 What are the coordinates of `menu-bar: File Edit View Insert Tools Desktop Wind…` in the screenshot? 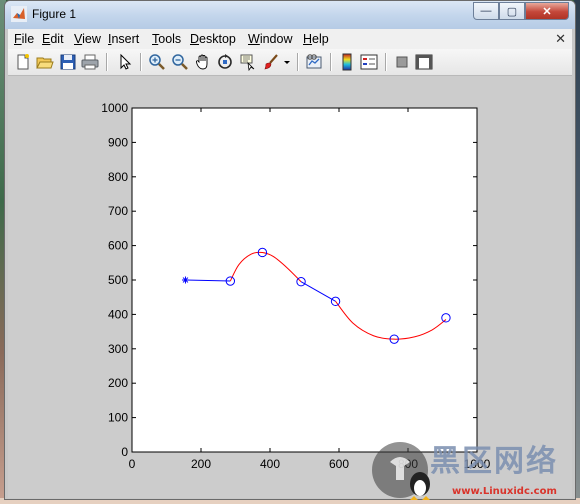 It's located at (290, 39).